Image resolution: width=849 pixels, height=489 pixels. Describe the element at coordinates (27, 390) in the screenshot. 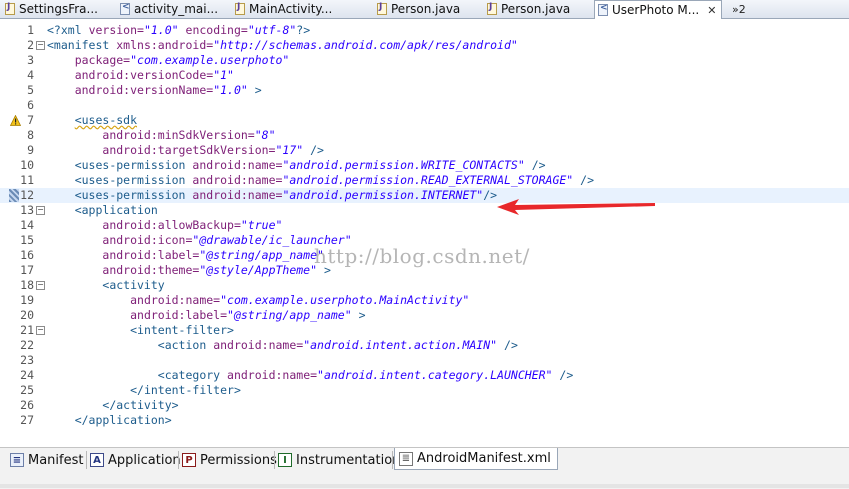

I see `line-number: 25` at that location.